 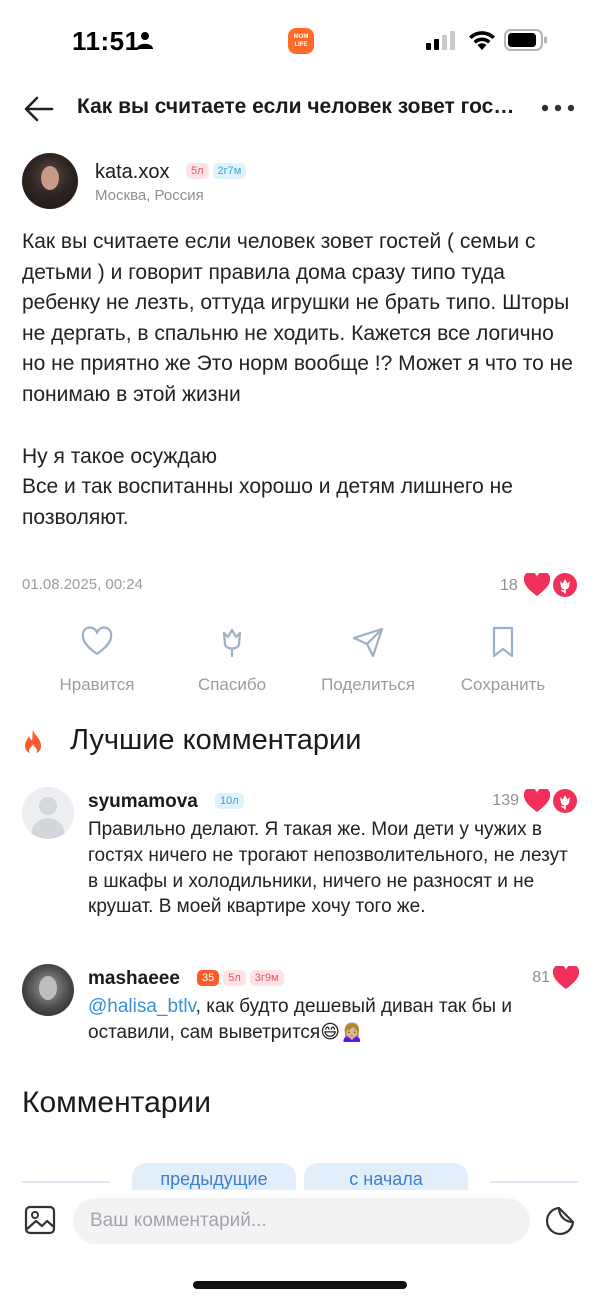 What do you see at coordinates (558, 108) in the screenshot?
I see `more-horizontal-icon` at bounding box center [558, 108].